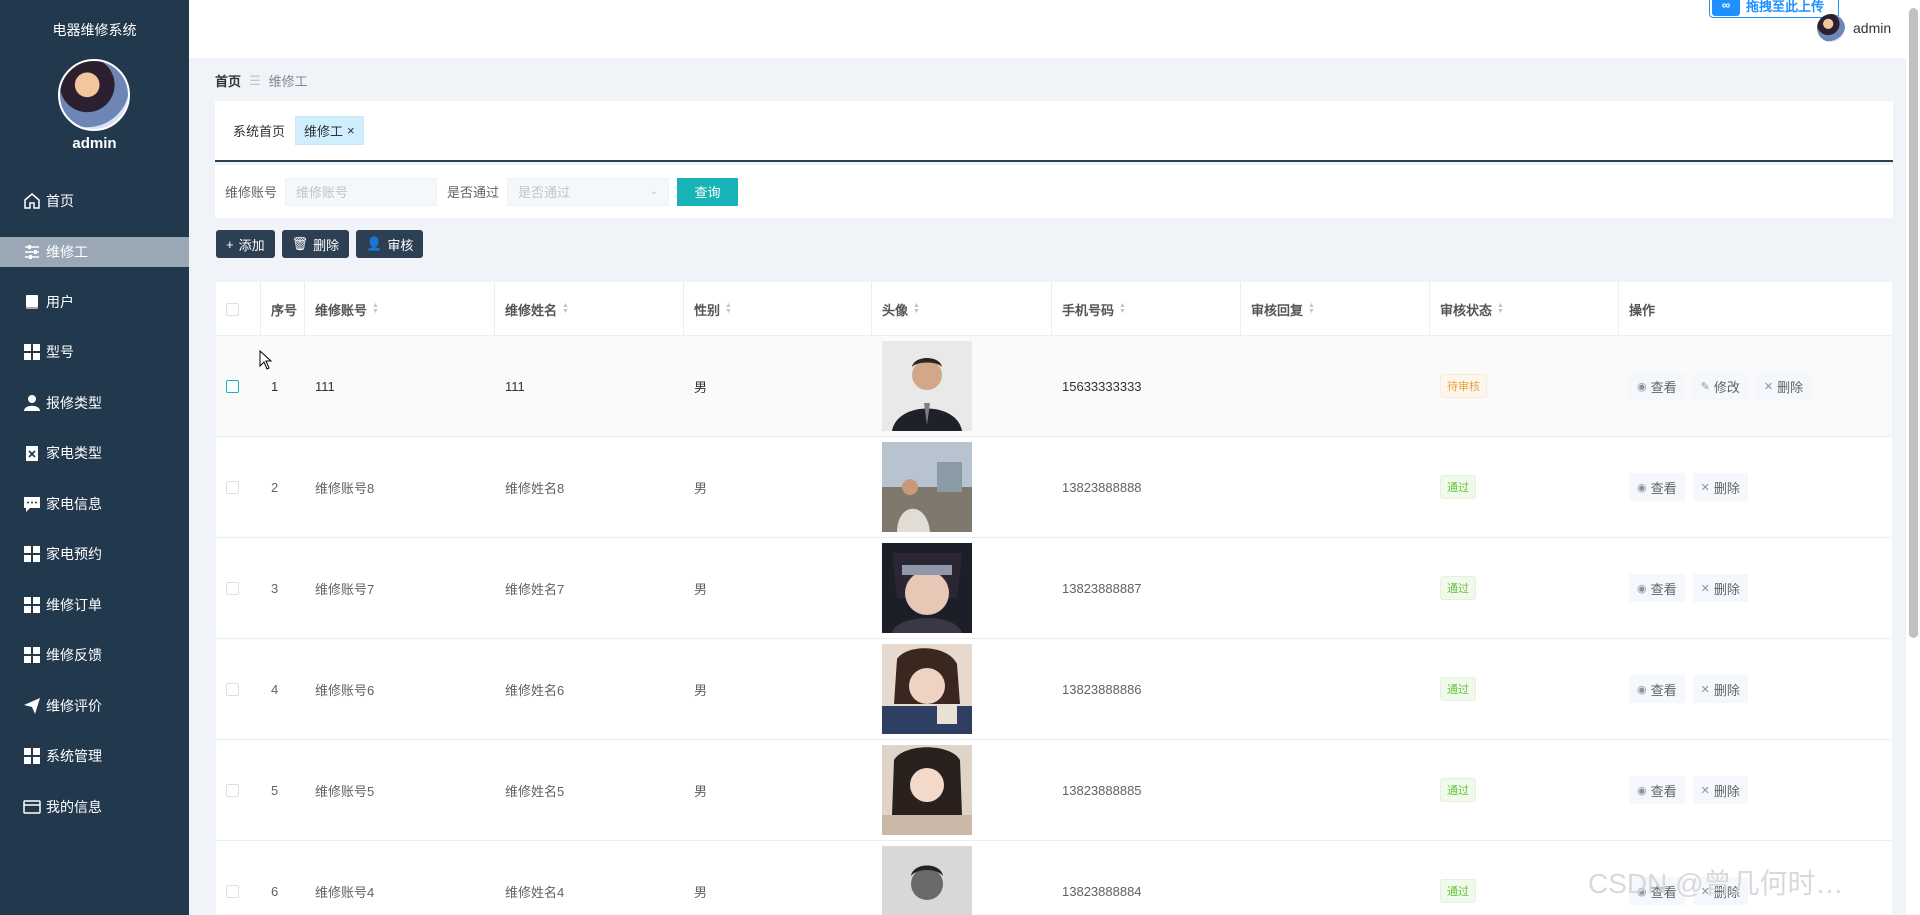 Image resolution: width=1920 pixels, height=915 pixels. I want to click on review-button: 👤 审核, so click(390, 244).